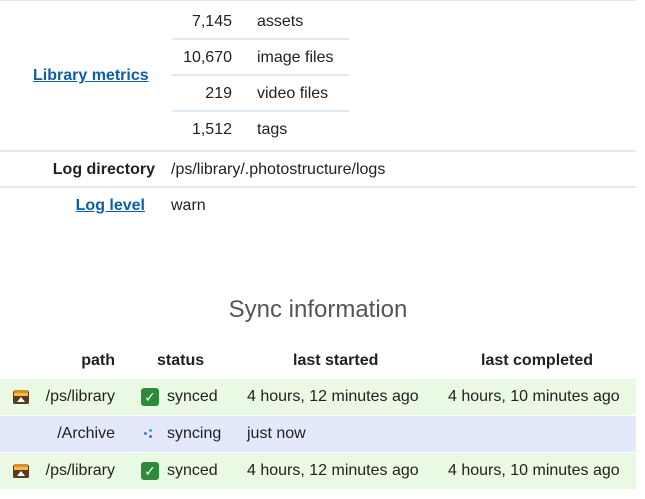  Describe the element at coordinates (91, 76) in the screenshot. I see `library-metrics-link: Library metrics` at that location.